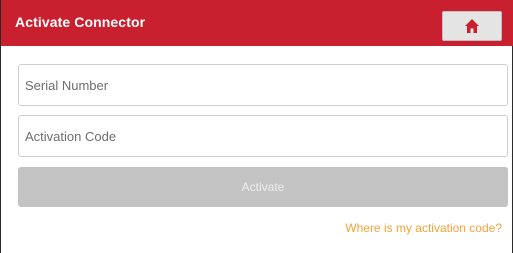 This screenshot has height=253, width=513. What do you see at coordinates (80, 22) in the screenshot?
I see `page-title: Activate Connector` at bounding box center [80, 22].